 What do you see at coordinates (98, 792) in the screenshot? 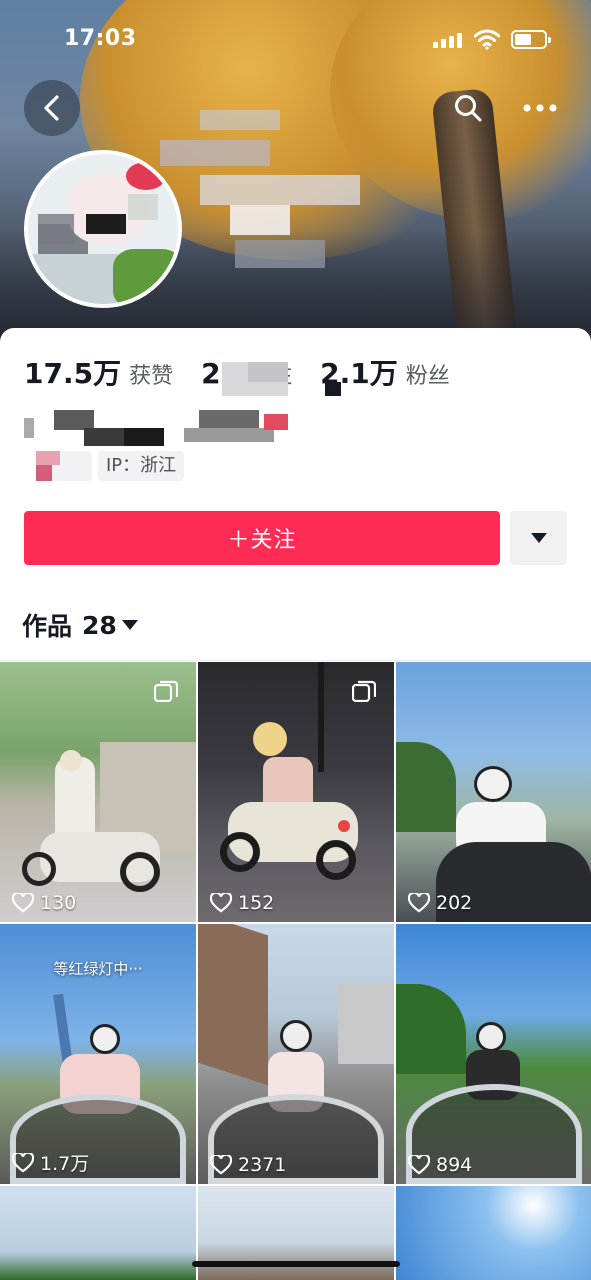
I see `video-tile: 130` at bounding box center [98, 792].